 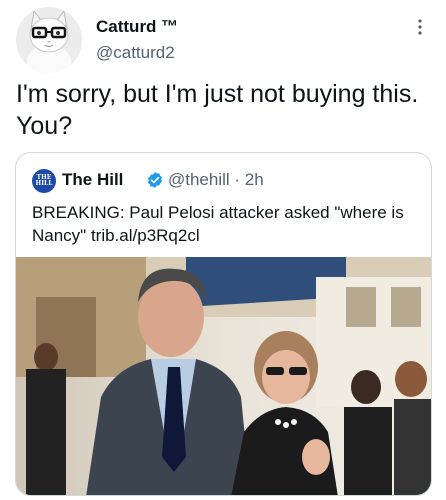 I want to click on quoted-handle-time: @thehill · 2h, so click(x=216, y=179).